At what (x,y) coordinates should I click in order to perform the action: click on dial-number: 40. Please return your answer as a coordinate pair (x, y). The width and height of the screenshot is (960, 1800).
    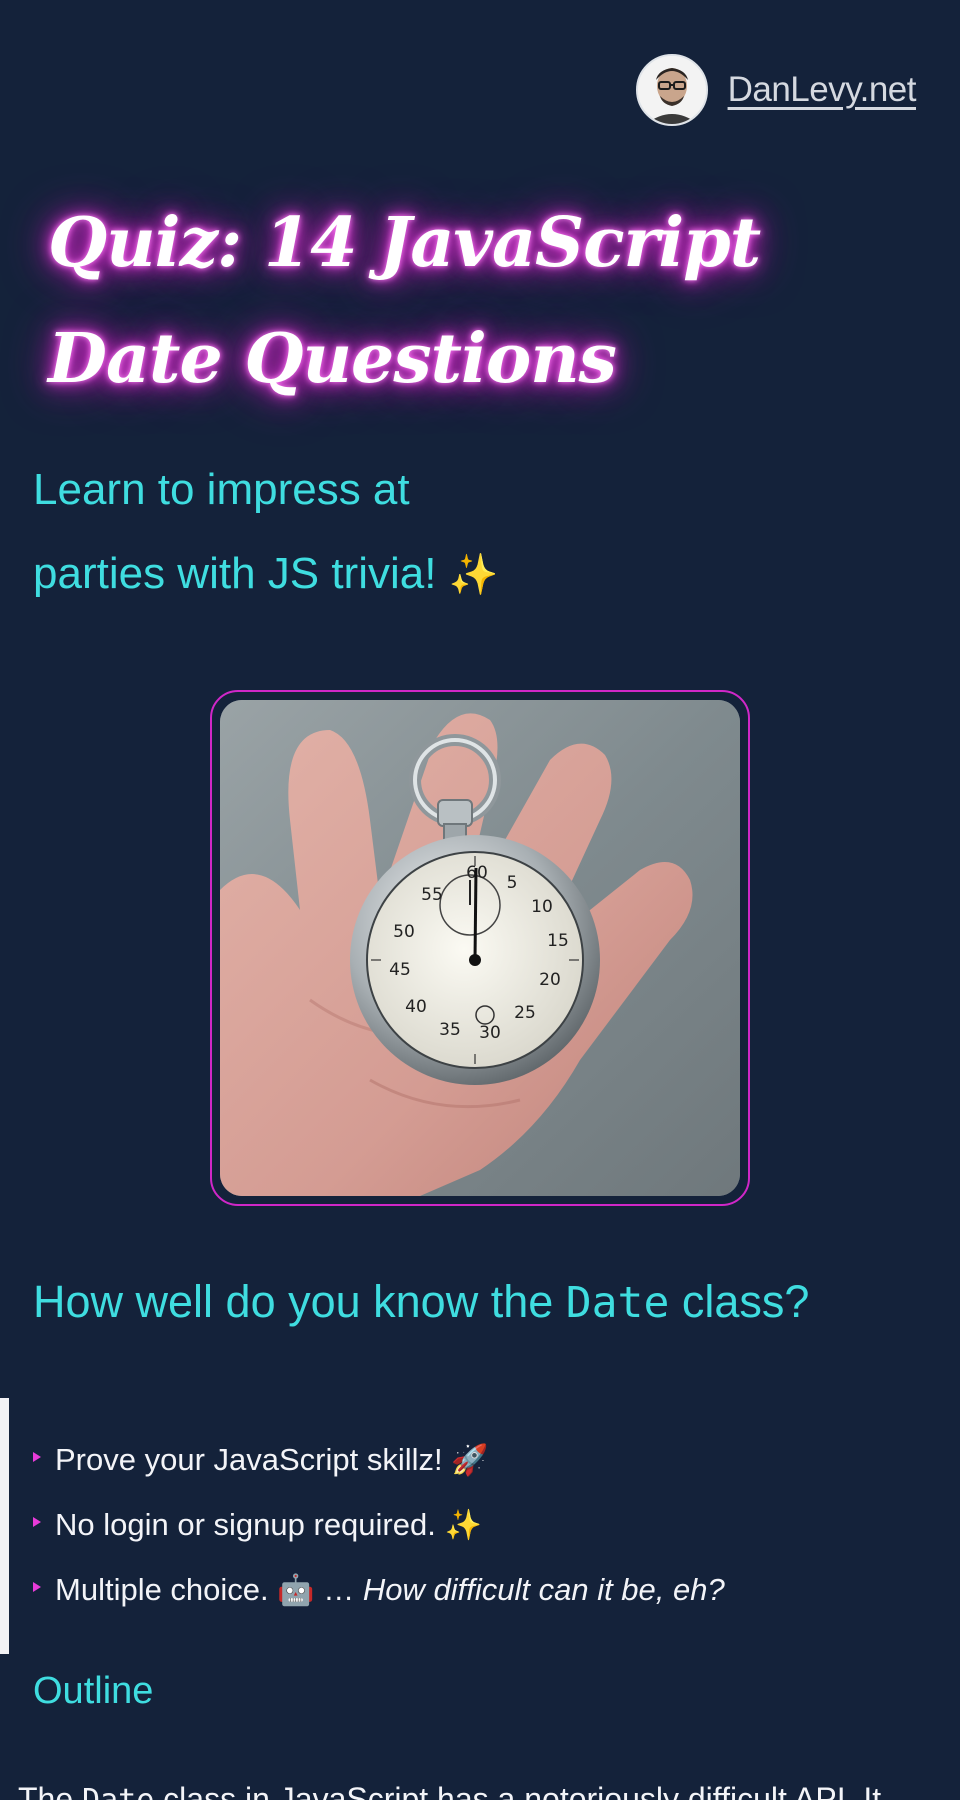
    Looking at the image, I should click on (416, 1007).